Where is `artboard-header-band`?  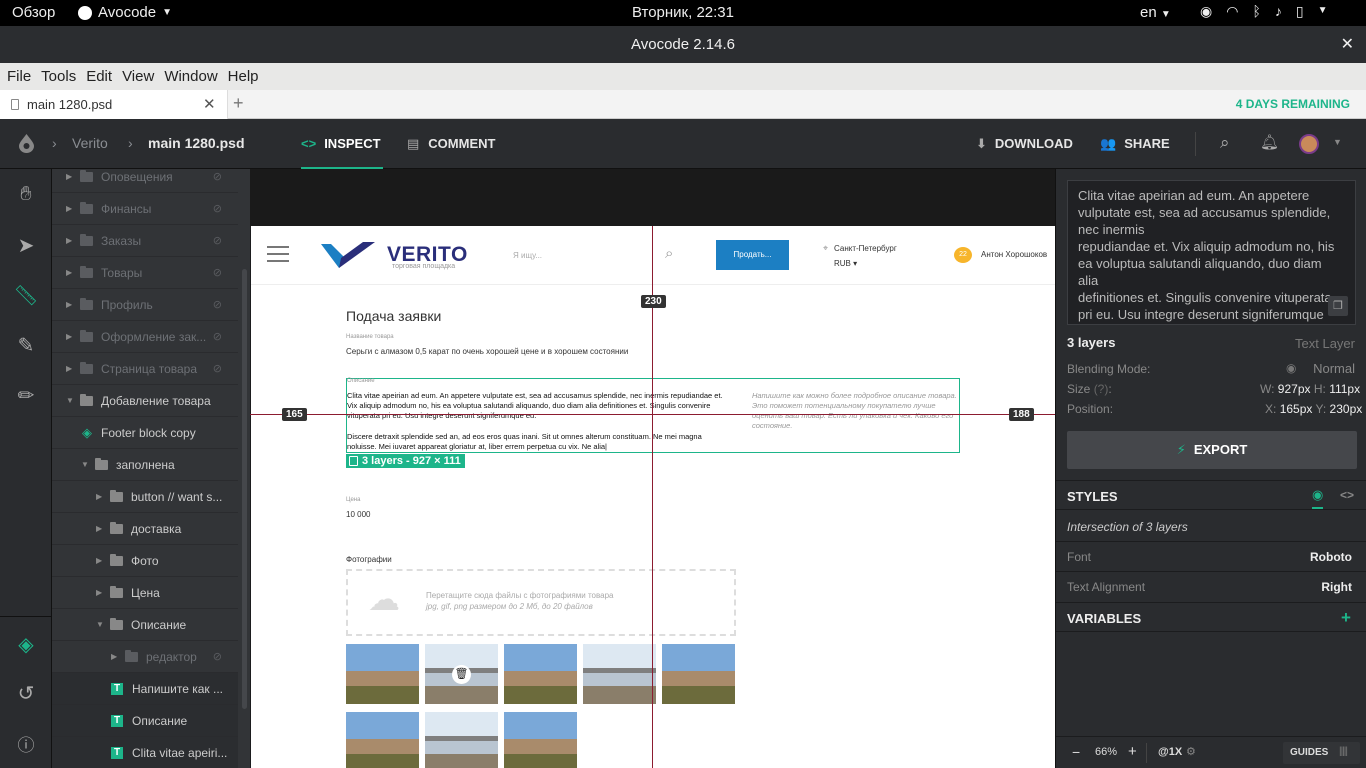 artboard-header-band is located at coordinates (652, 197).